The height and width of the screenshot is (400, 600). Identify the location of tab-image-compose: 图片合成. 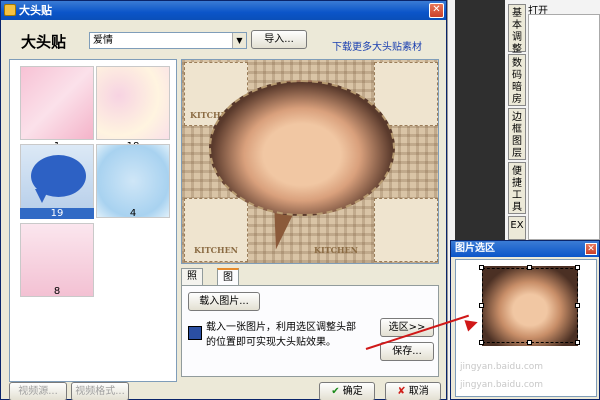
(228, 298).